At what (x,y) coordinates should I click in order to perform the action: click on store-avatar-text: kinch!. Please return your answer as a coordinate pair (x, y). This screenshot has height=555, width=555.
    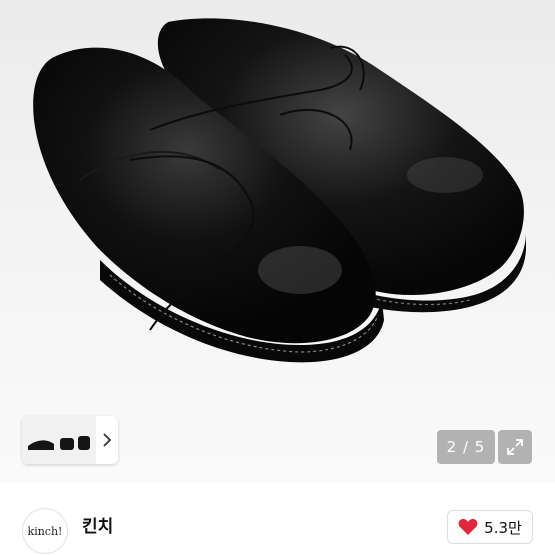
    Looking at the image, I should click on (45, 531).